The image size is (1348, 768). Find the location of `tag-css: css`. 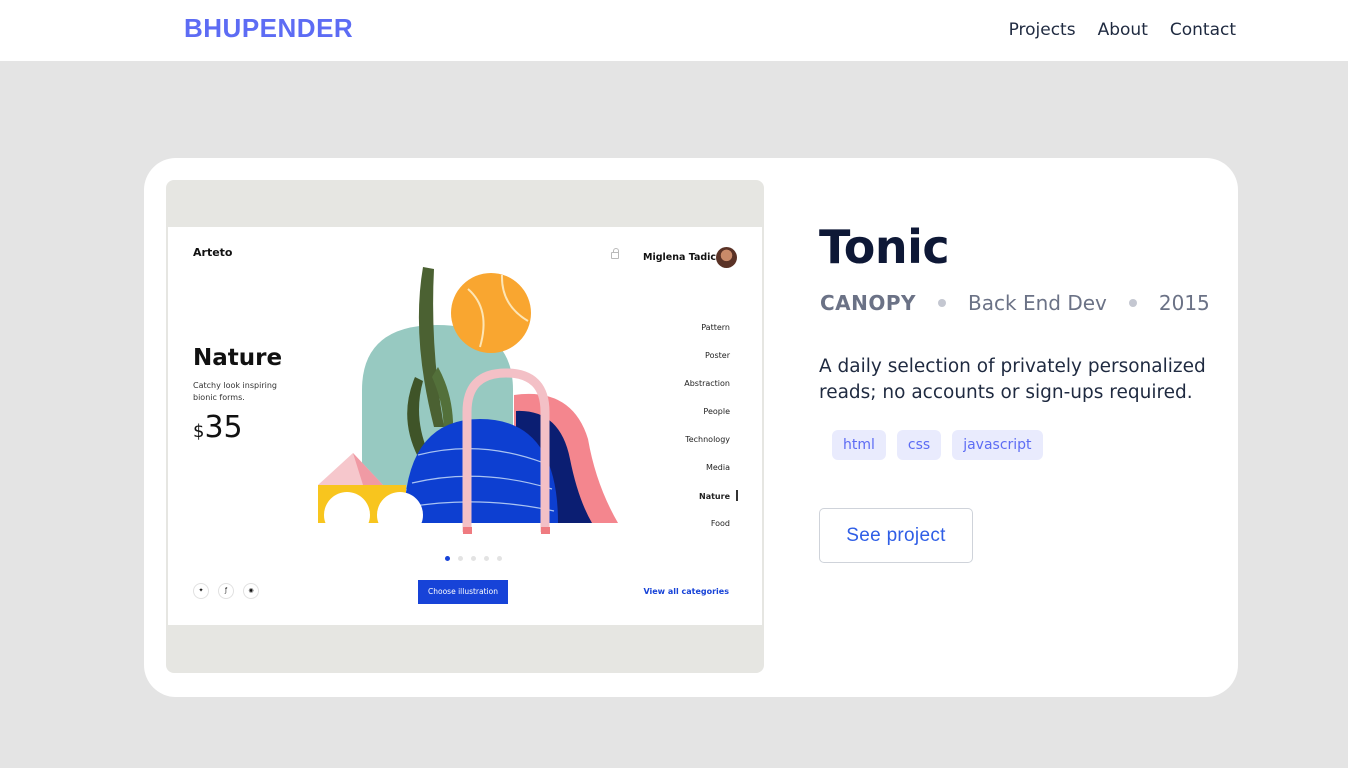

tag-css: css is located at coordinates (919, 445).